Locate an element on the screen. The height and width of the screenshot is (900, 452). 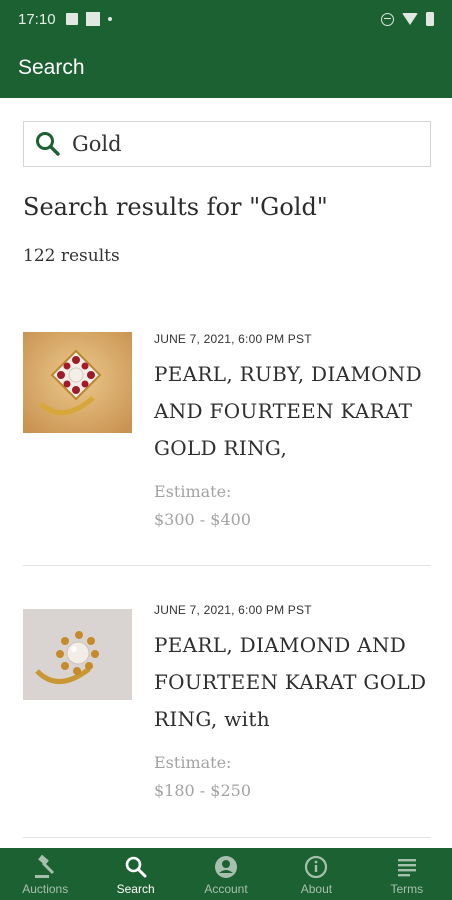
nav-label: Terms is located at coordinates (407, 889).